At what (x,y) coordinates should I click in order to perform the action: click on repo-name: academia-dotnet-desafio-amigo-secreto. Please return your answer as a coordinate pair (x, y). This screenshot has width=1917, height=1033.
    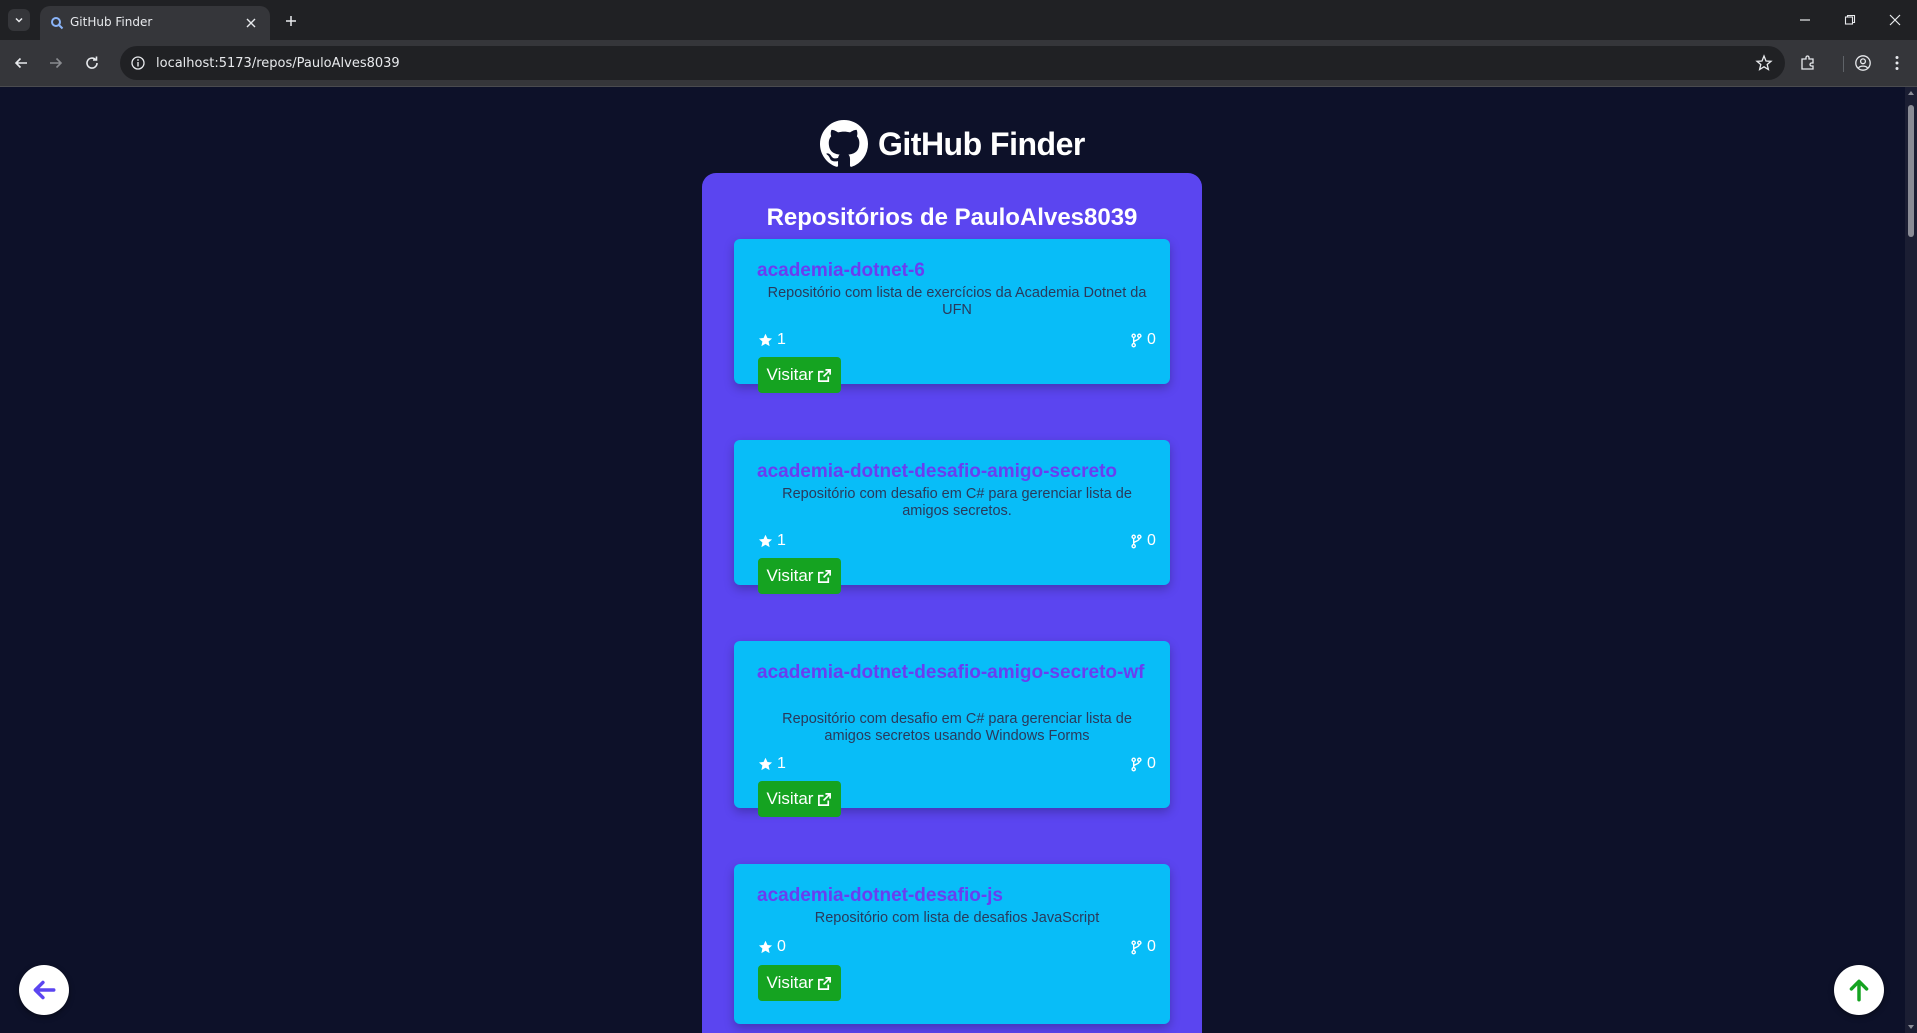
    Looking at the image, I should click on (957, 471).